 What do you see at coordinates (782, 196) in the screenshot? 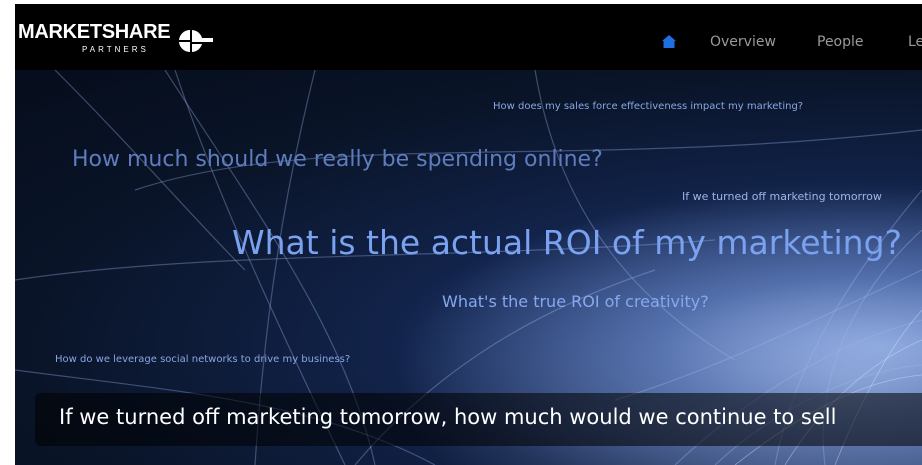
I see `hero-question-3: If we turned off marketing tomorrow` at bounding box center [782, 196].